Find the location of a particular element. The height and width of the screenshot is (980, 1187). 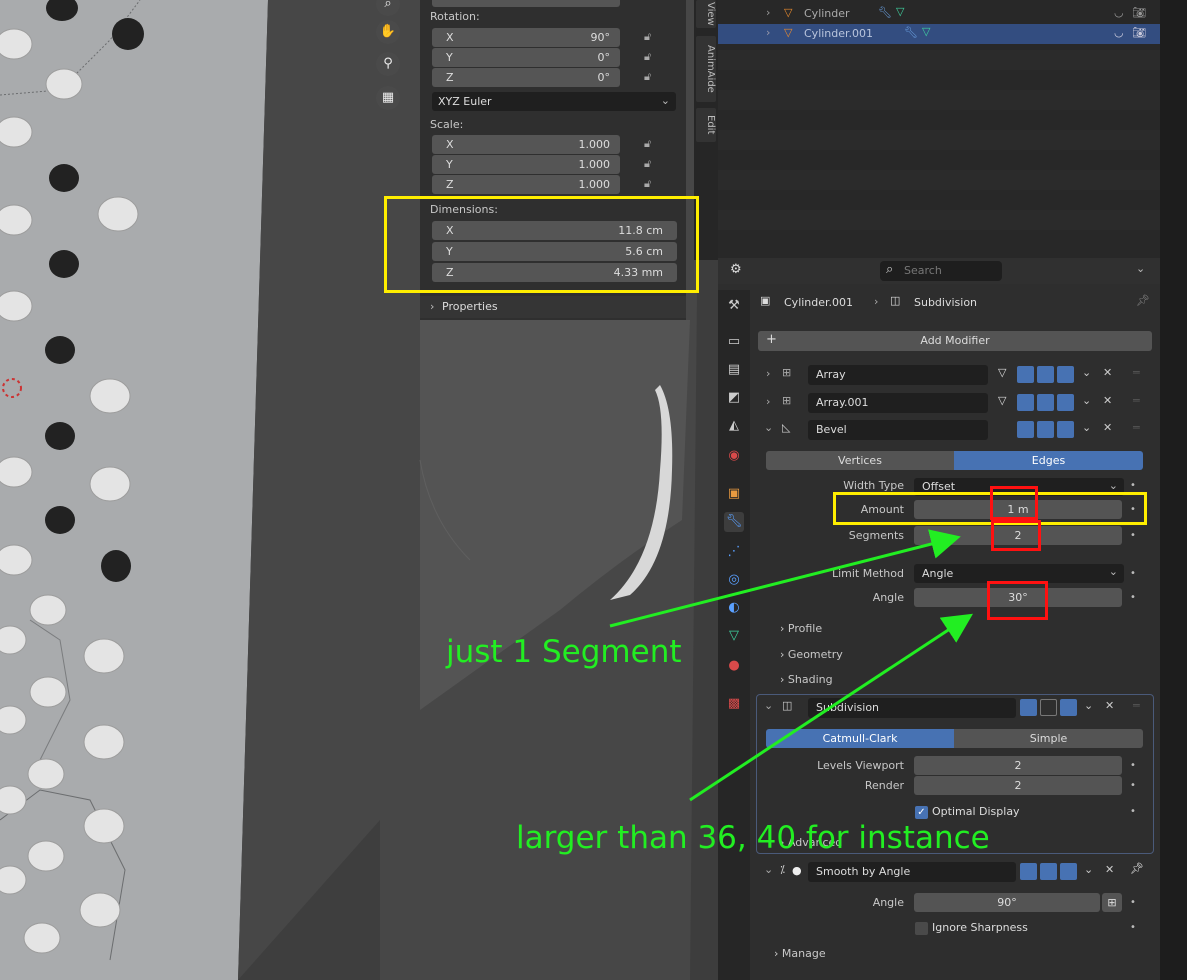

arrow-to-angle is located at coordinates (831, 707).